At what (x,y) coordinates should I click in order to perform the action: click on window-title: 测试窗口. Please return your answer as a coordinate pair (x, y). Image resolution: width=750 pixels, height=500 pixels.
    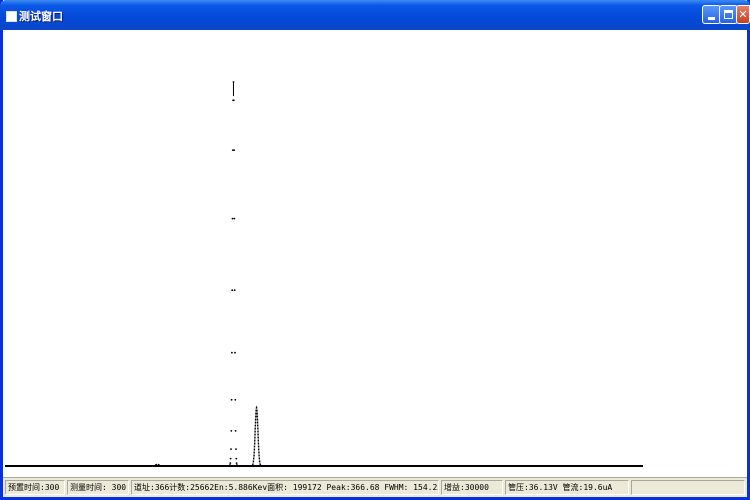
    Looking at the image, I should click on (41, 16).